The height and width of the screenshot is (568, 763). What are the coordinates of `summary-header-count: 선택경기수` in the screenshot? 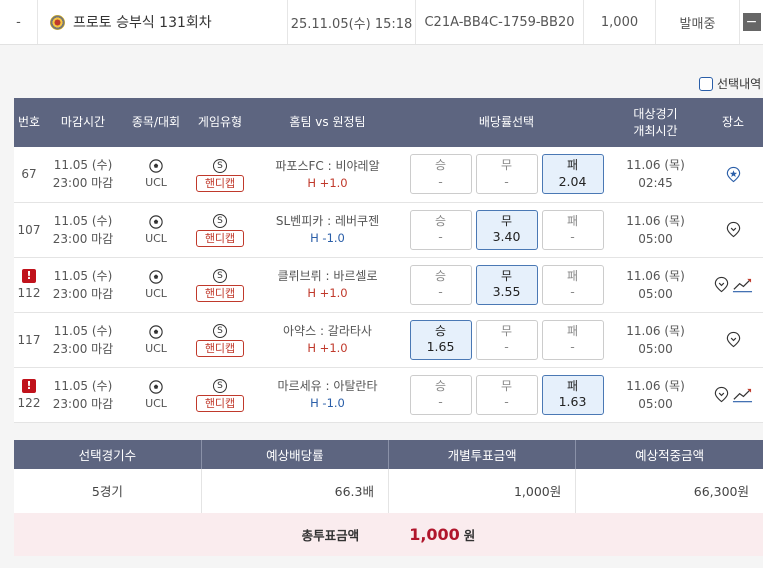 It's located at (108, 454).